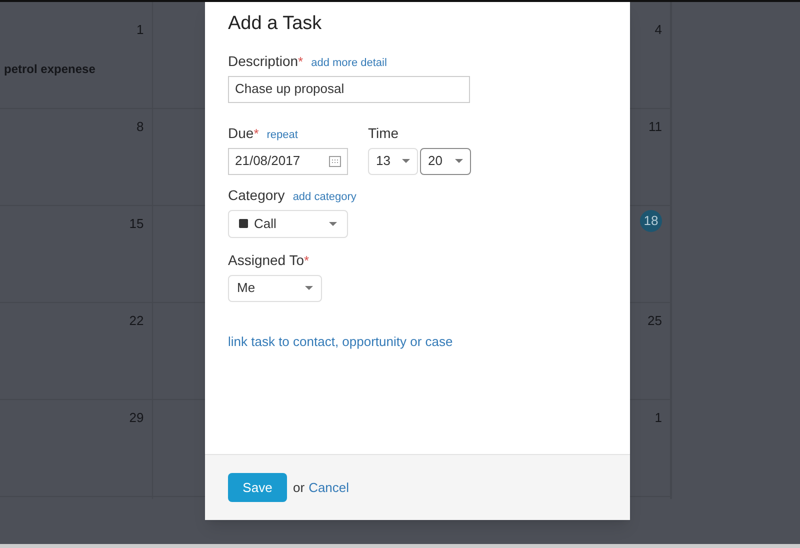 The width and height of the screenshot is (800, 548). Describe the element at coordinates (140, 126) in the screenshot. I see `day-number: 8` at that location.